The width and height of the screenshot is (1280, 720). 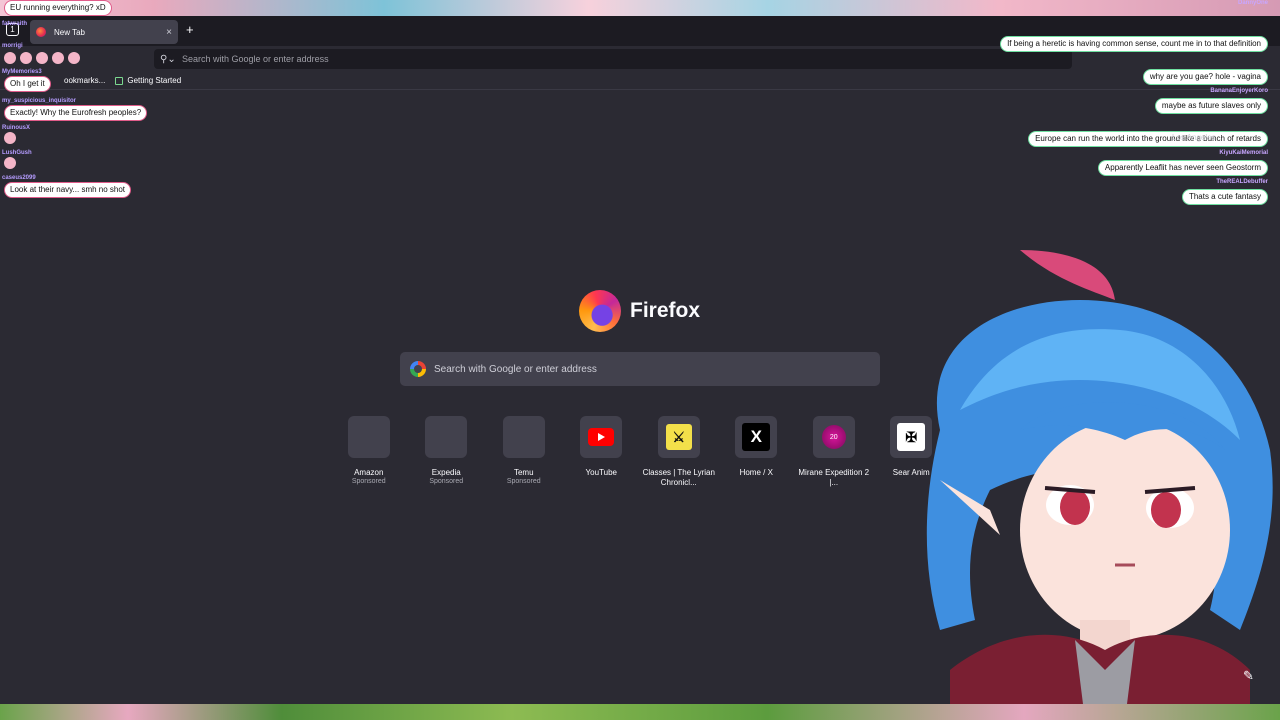 I want to click on top-site-tile: Expedia Sponsored, so click(x=447, y=456).